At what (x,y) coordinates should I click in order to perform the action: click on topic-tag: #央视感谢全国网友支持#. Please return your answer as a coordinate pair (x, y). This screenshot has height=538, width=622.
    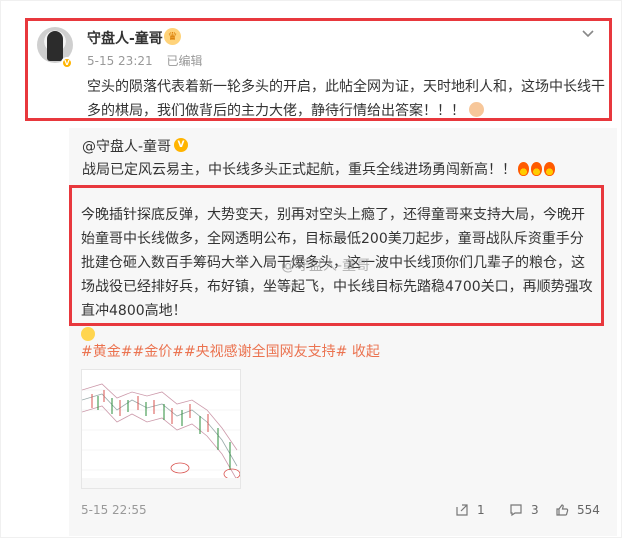
    Looking at the image, I should click on (265, 352).